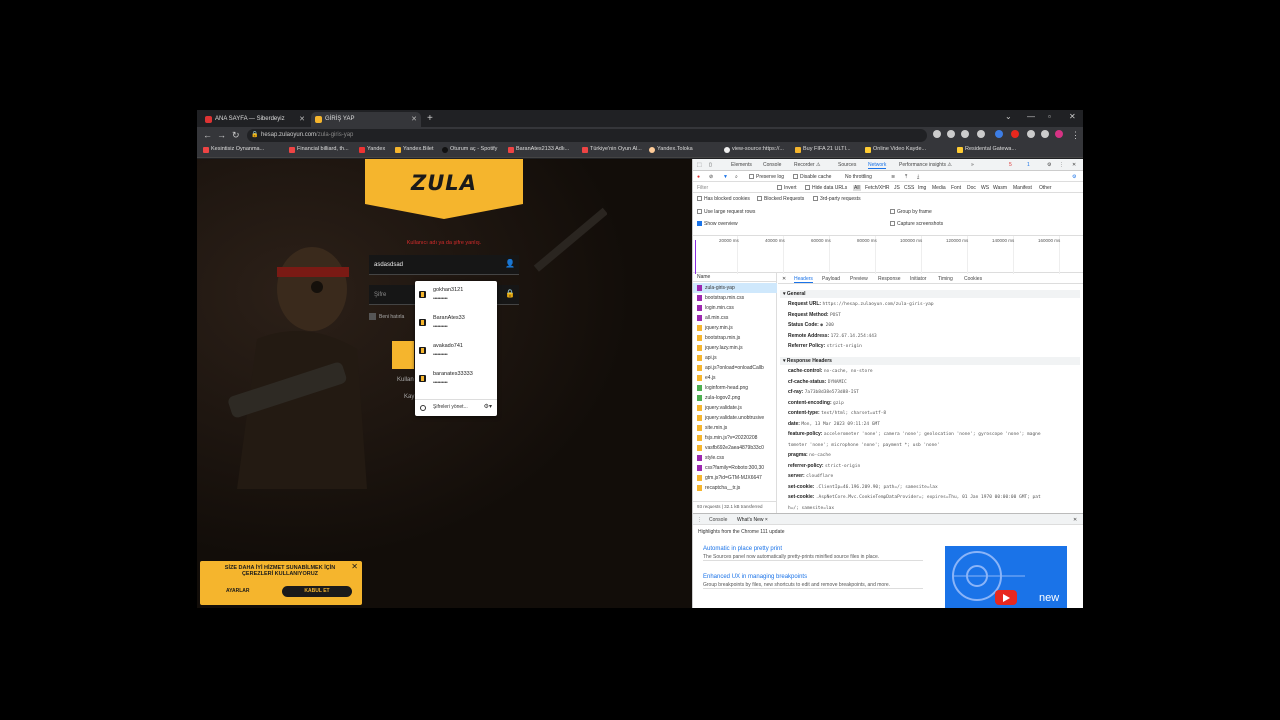  I want to click on extension-icon, so click(999, 134).